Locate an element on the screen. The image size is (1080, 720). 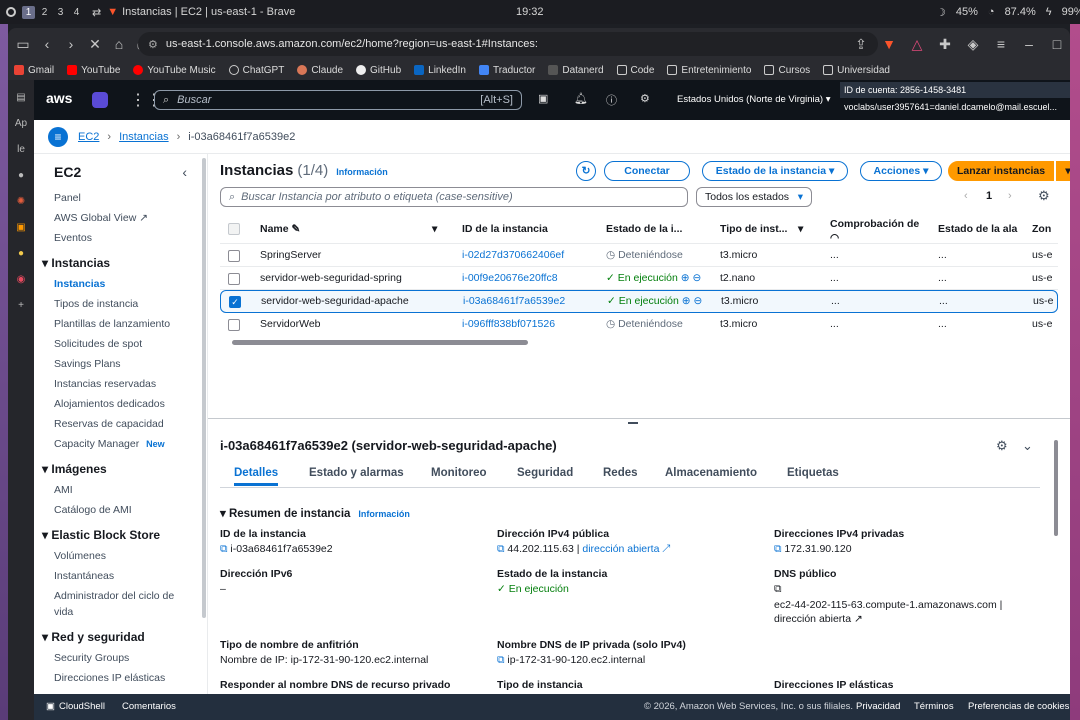
nav-item-global-view: AWS Global View ↗ is located at coordinates (120, 218).